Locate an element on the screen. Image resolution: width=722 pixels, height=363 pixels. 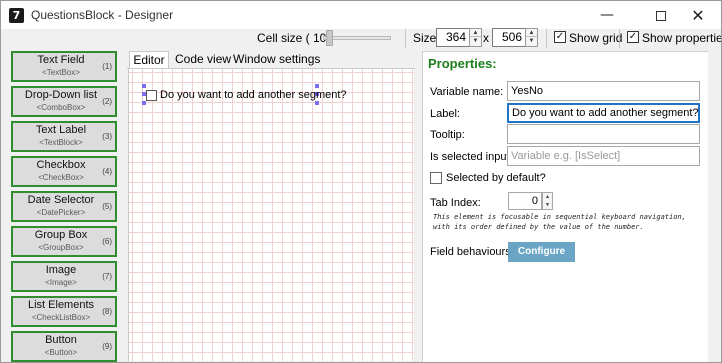
properties-title: Properties: is located at coordinates (462, 63).